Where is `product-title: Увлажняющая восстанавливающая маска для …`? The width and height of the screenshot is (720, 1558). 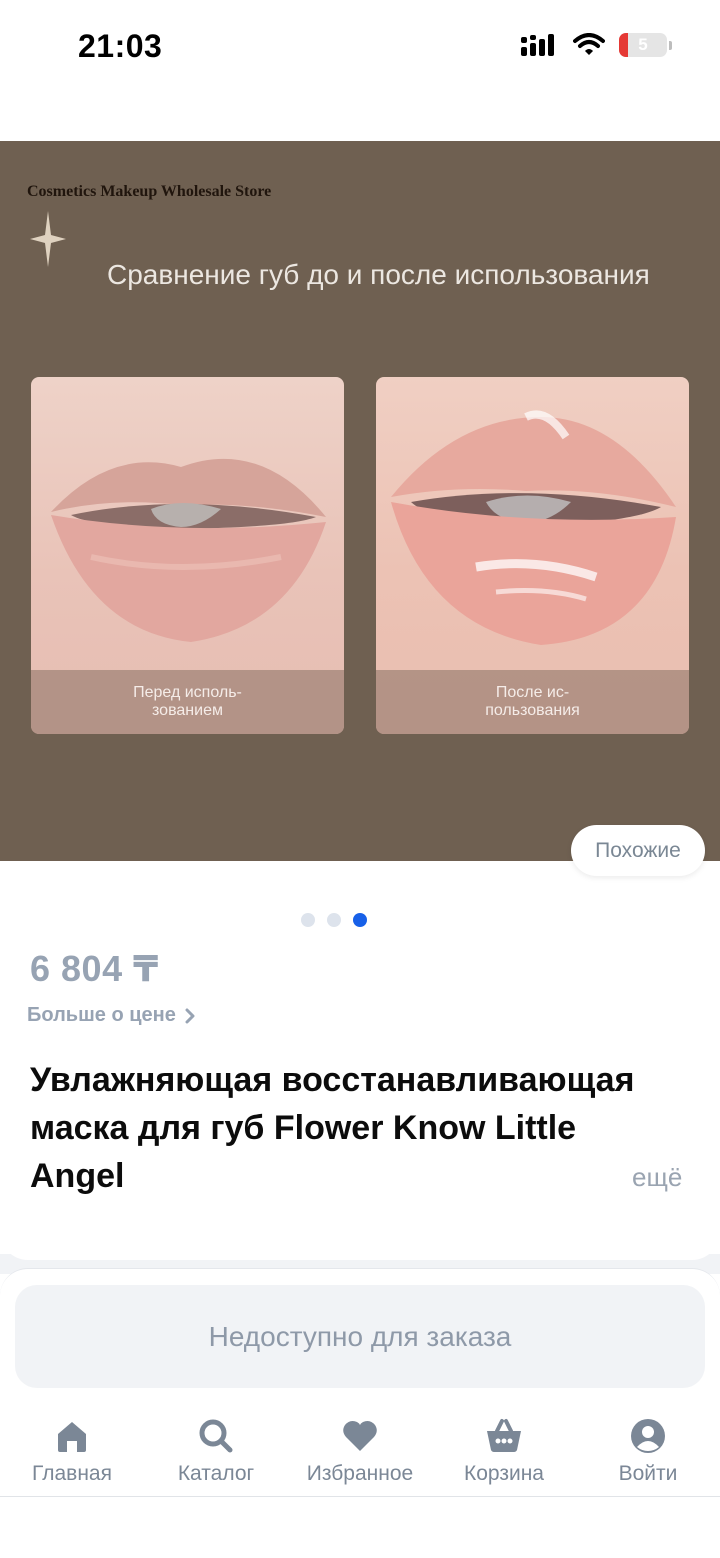 product-title: Увлажняющая восстанавливающая маска для … is located at coordinates (332, 1128).